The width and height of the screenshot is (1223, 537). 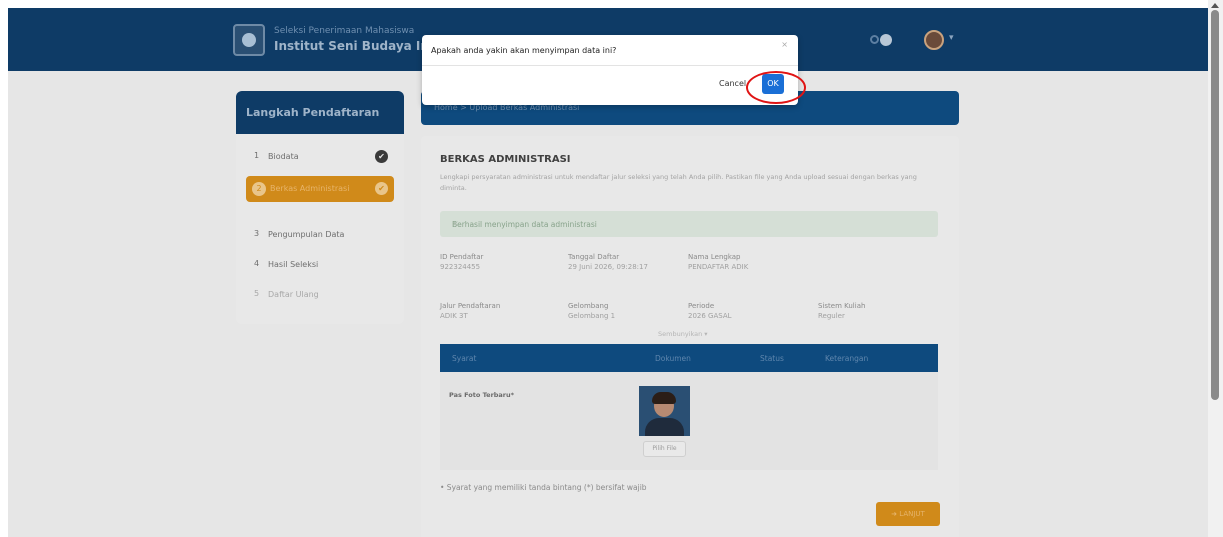 What do you see at coordinates (320, 157) in the screenshot?
I see `step-biodata: 1 Biodata ✔` at bounding box center [320, 157].